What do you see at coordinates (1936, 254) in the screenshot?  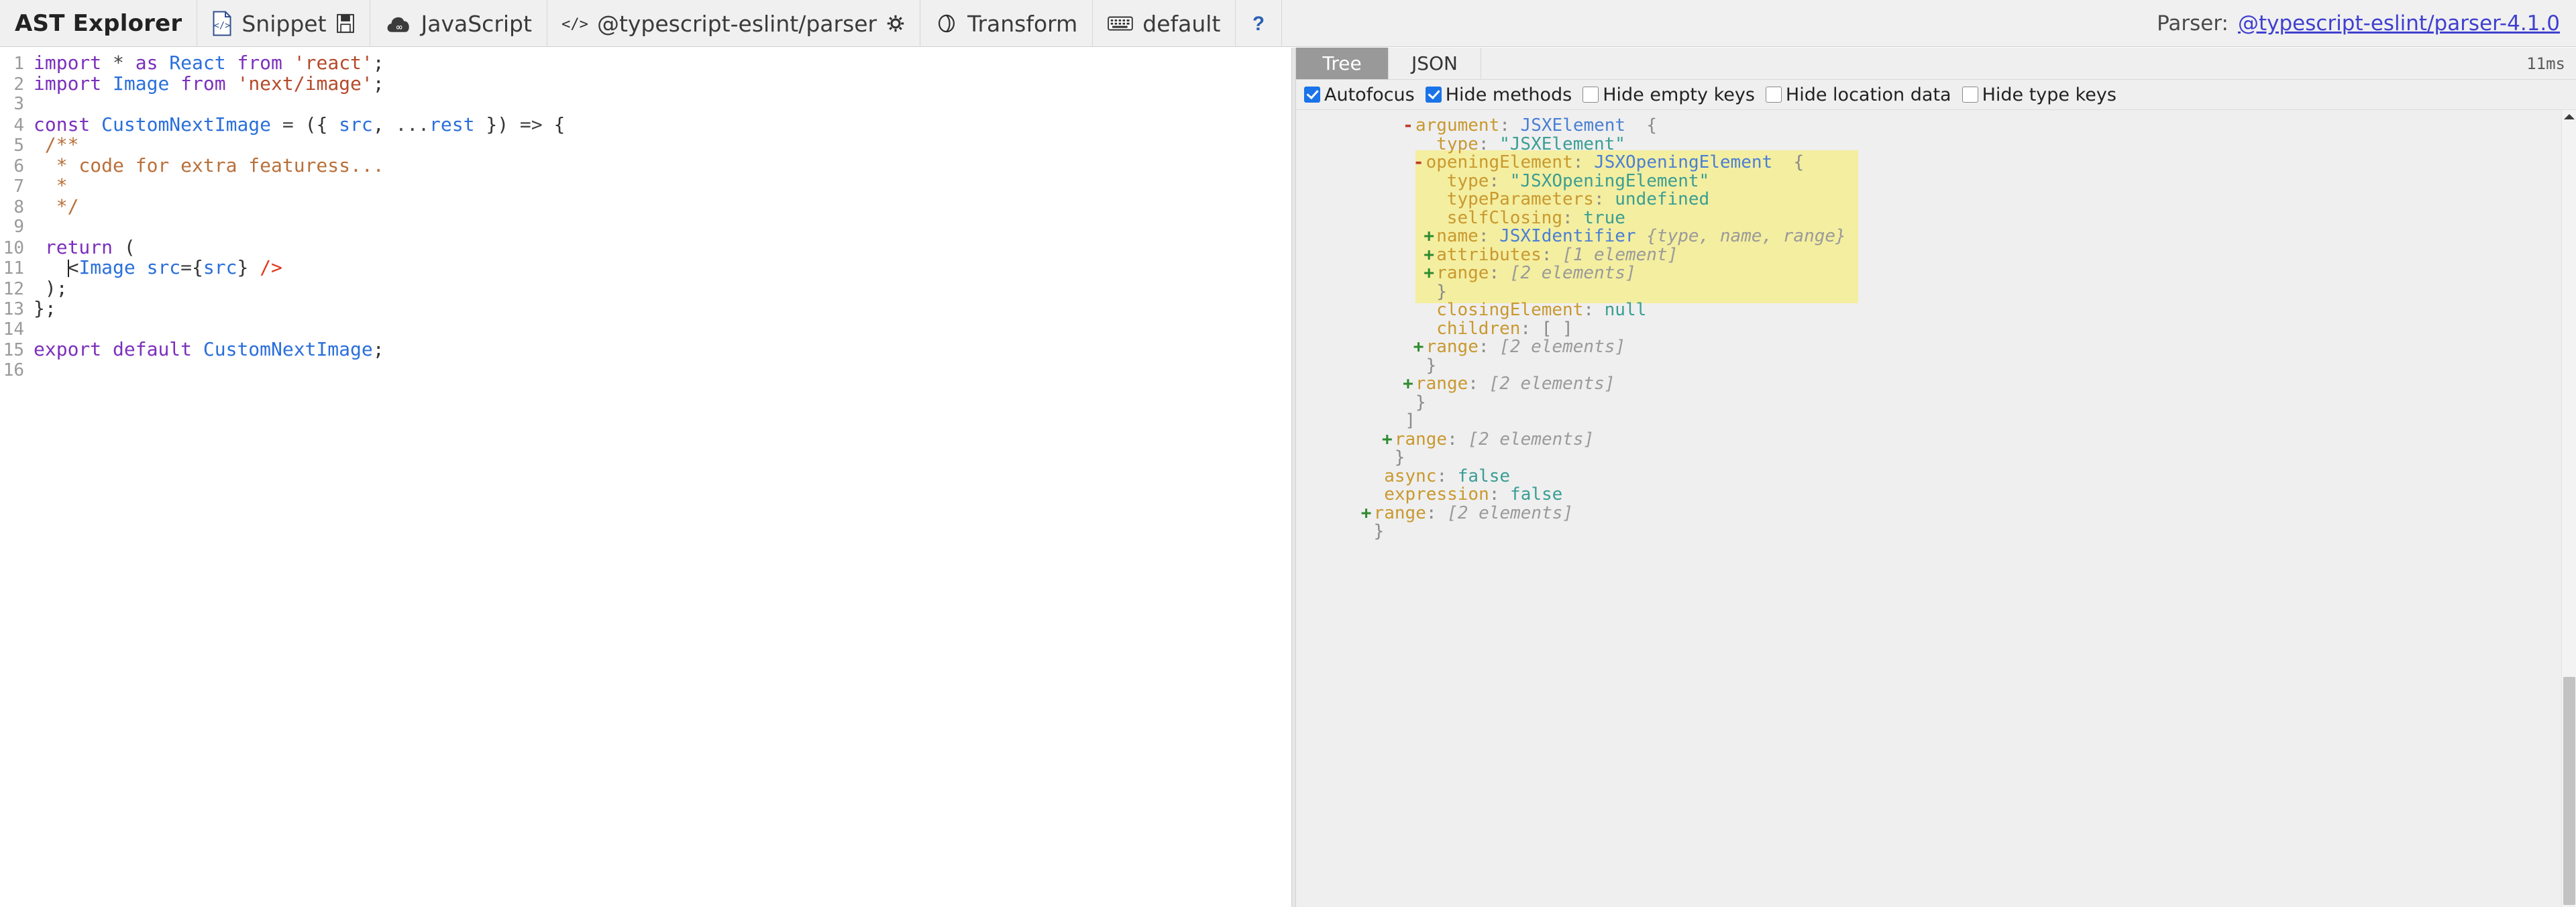 I see `ast-node-line: + attributes: [1 element]` at bounding box center [1936, 254].